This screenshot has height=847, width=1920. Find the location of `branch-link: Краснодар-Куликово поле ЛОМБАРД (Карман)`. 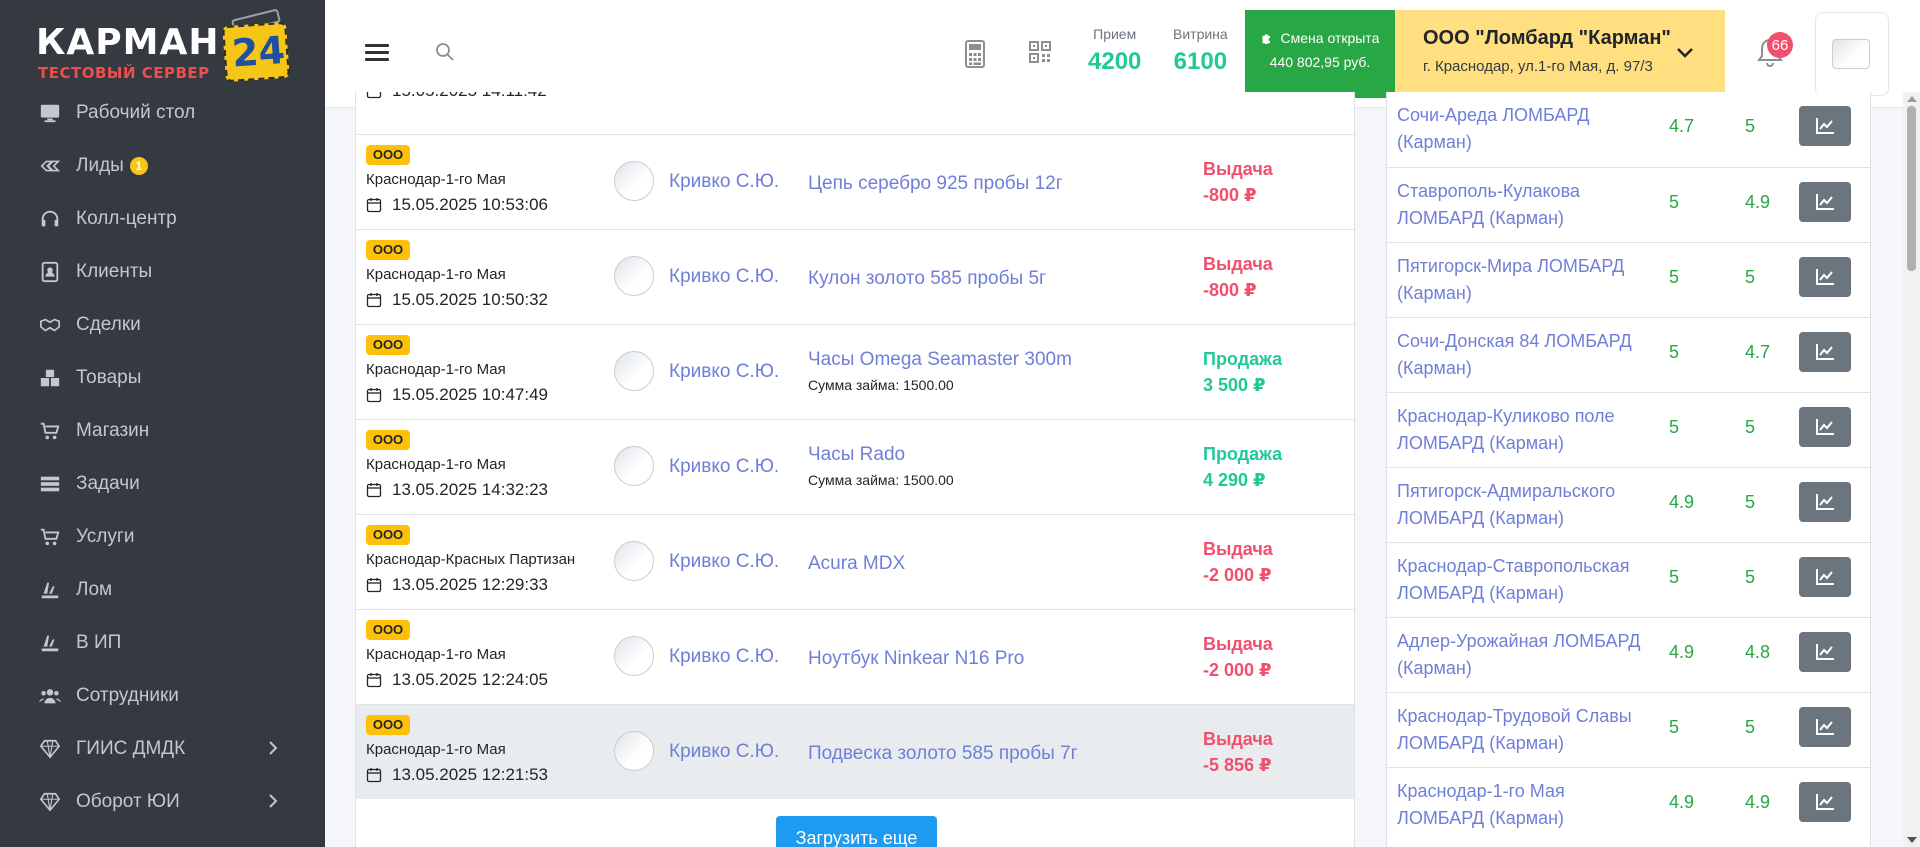

branch-link: Краснодар-Куликово поле ЛОМБАРД (Карман) is located at coordinates (1522, 430).